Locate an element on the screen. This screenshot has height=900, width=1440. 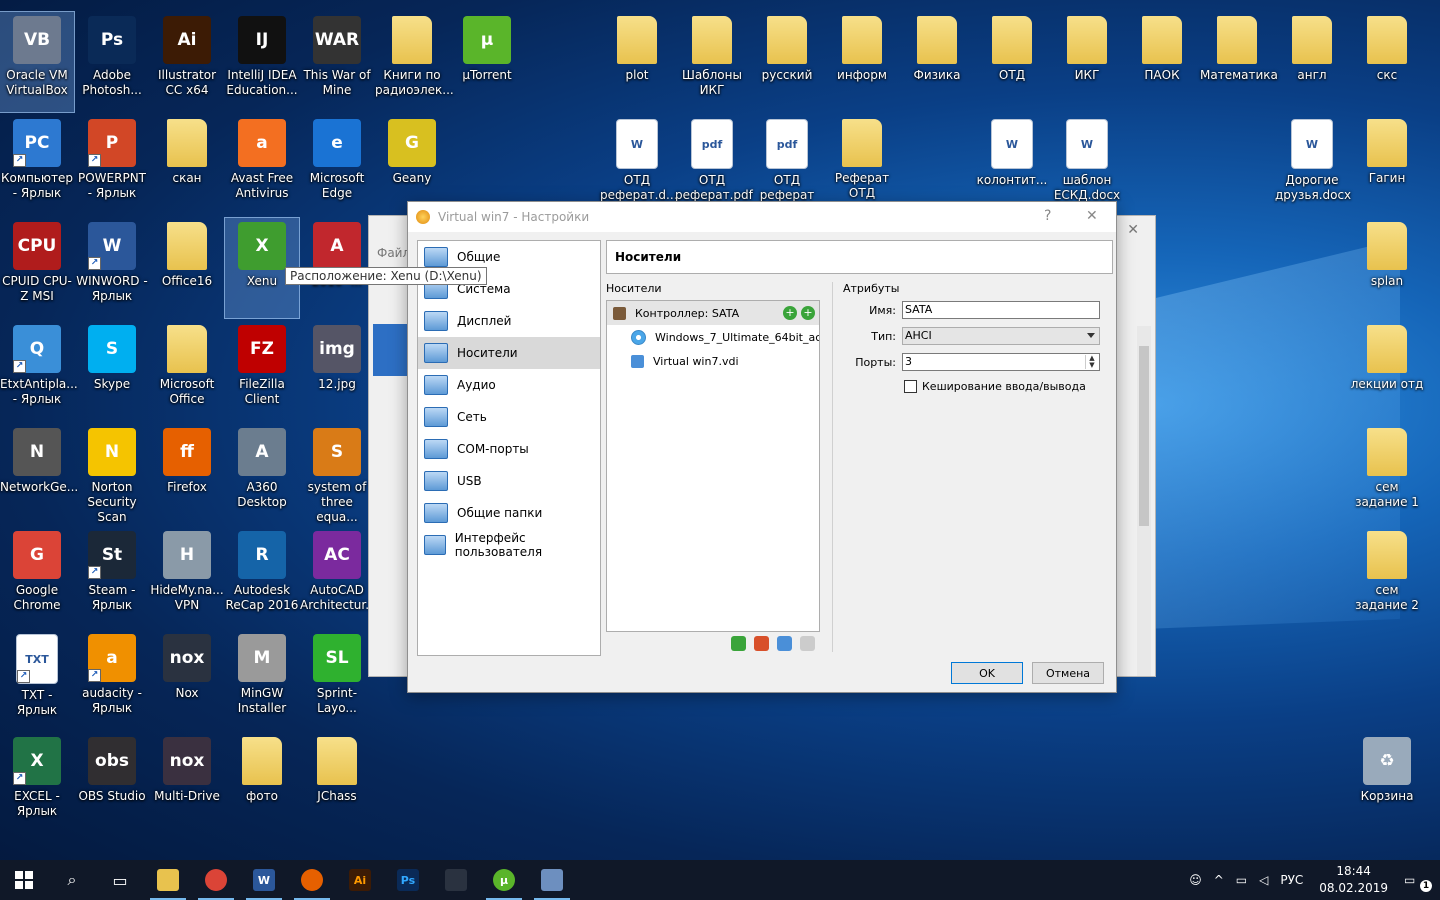
menu-file: Файл is located at coordinates (393, 253).